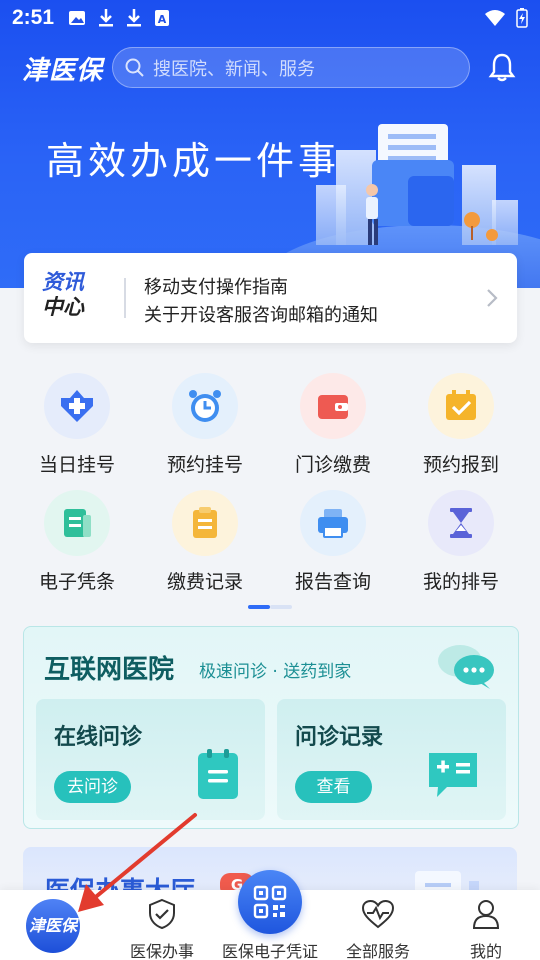 The width and height of the screenshot is (540, 960). I want to click on nav-home-button: 津医保, so click(53, 926).